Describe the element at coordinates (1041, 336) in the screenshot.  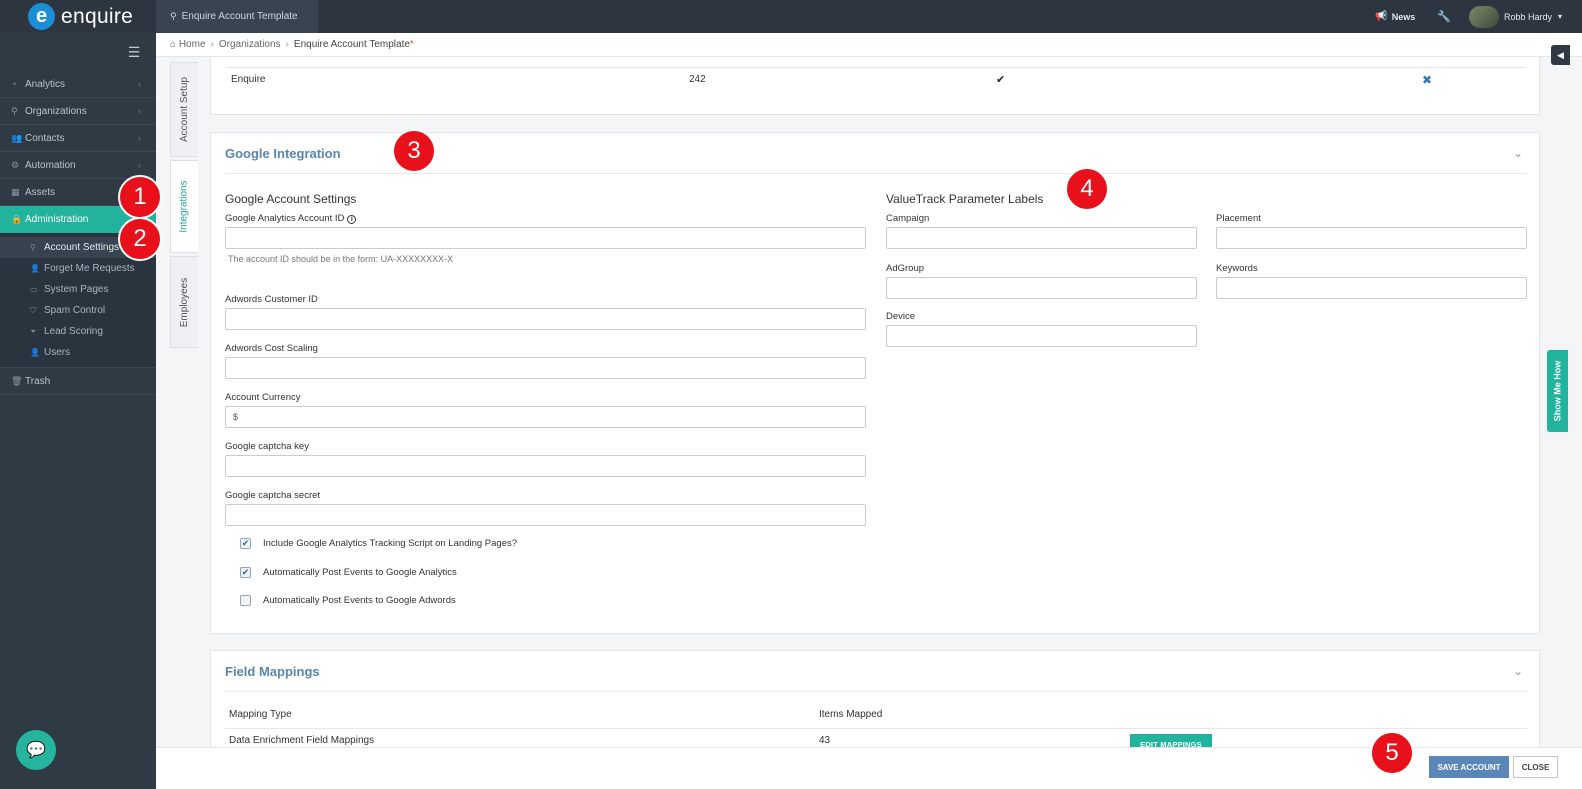
I see `device-input` at that location.